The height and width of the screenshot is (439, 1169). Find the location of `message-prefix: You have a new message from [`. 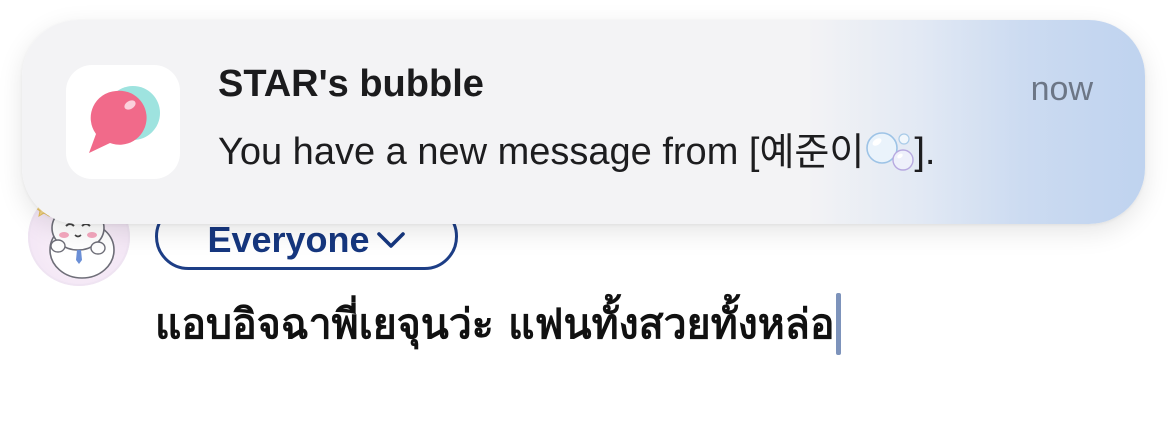

message-prefix: You have a new message from [ is located at coordinates (489, 152).